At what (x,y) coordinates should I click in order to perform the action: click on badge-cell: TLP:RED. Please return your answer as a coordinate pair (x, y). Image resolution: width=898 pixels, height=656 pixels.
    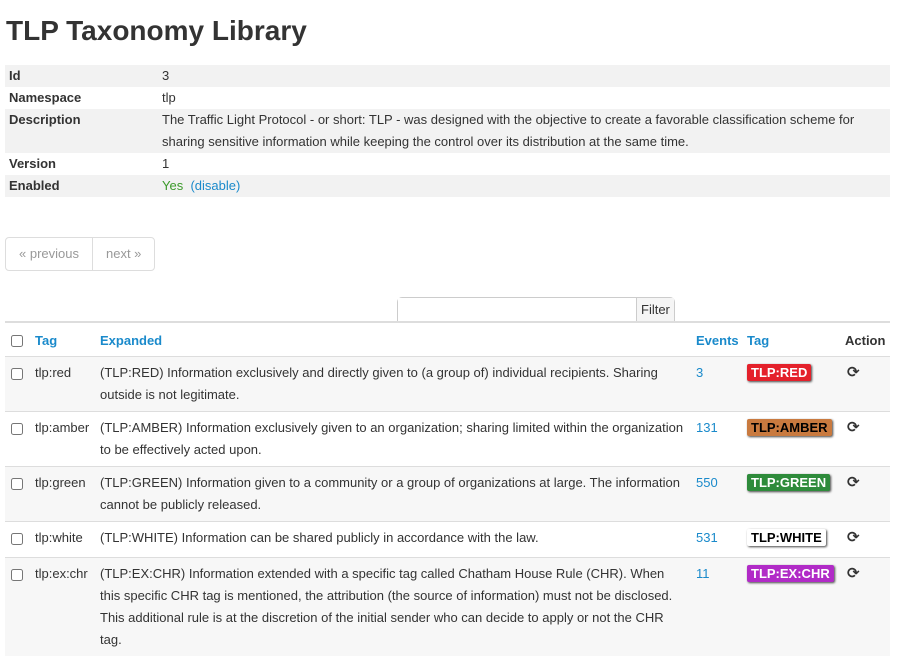
    Looking at the image, I should click on (792, 384).